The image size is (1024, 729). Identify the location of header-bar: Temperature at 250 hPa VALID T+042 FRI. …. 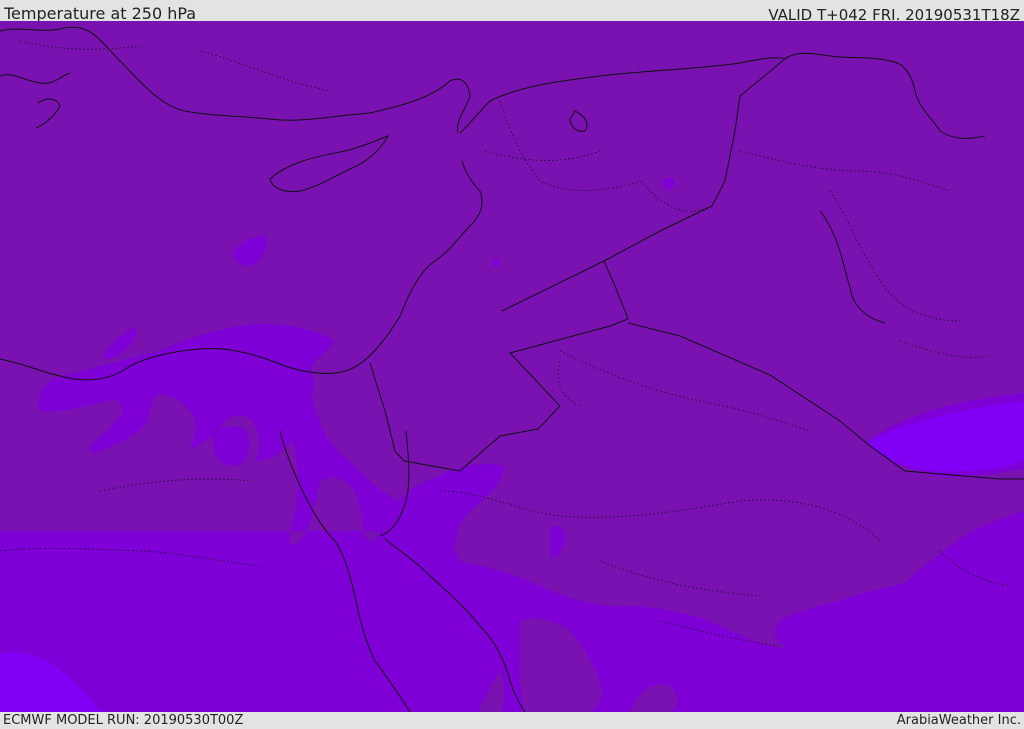
(512, 12).